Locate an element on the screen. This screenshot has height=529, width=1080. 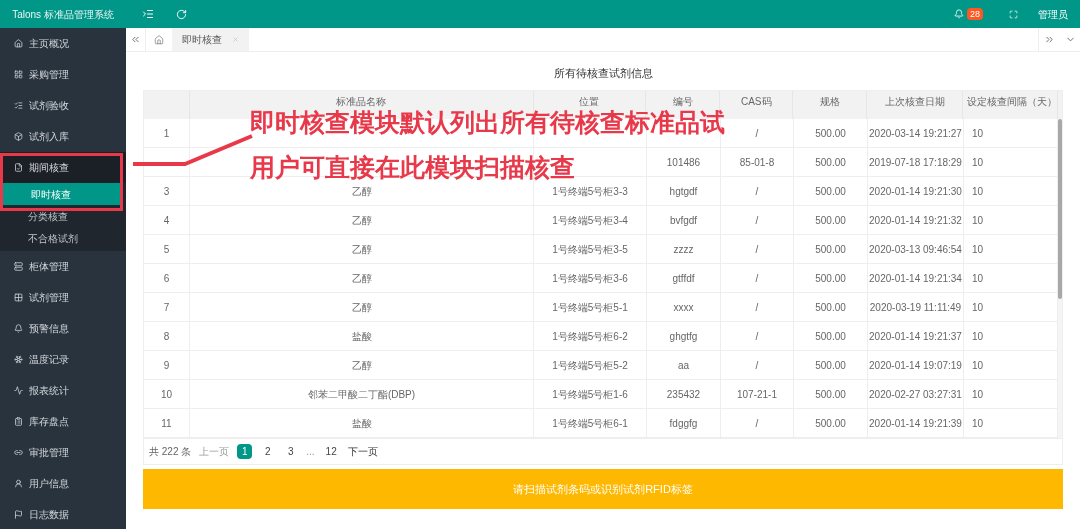
table-cell-text: 2020-01-14 19:21:32 is located at coordinates (915, 220).